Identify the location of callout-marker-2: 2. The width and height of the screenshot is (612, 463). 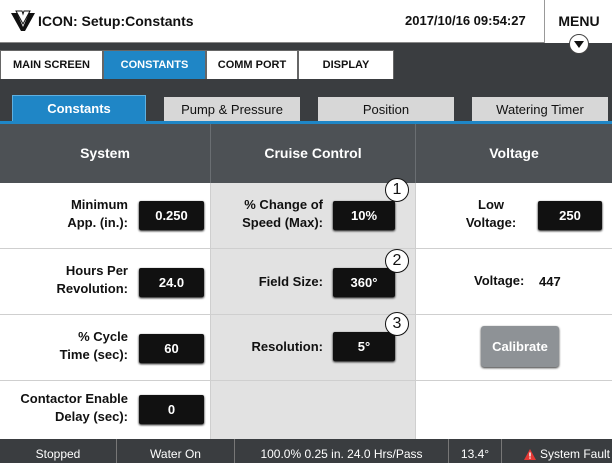
(397, 261).